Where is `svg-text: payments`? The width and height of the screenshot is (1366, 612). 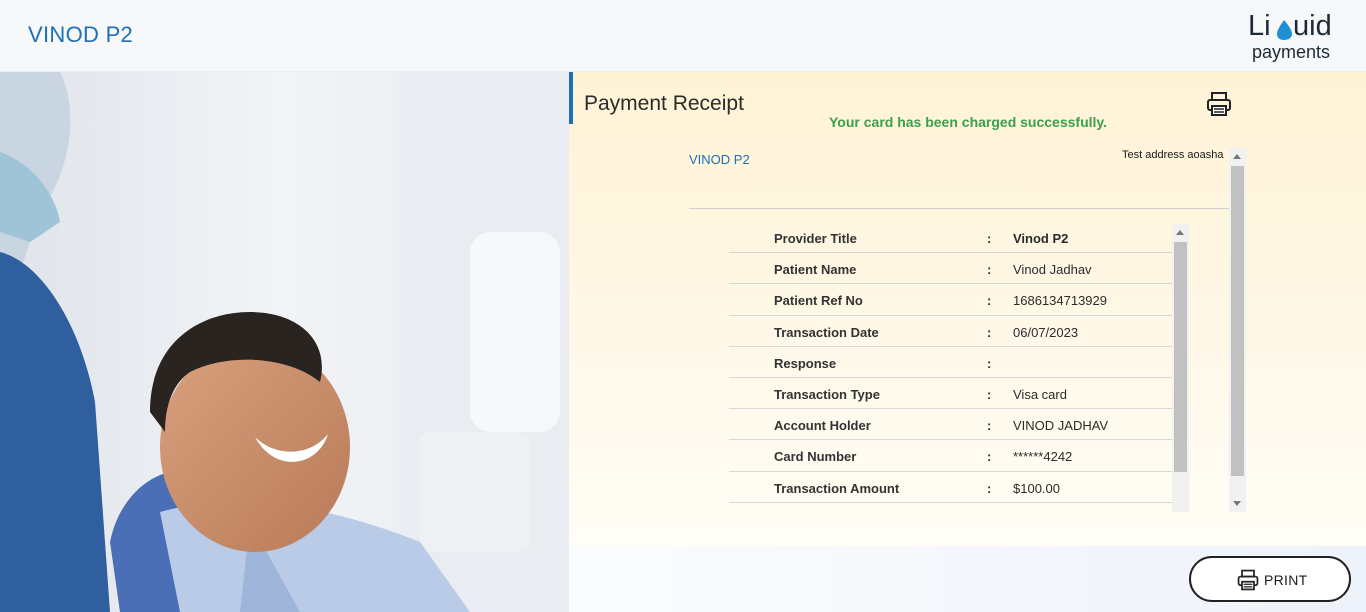
svg-text: payments is located at coordinates (1291, 52).